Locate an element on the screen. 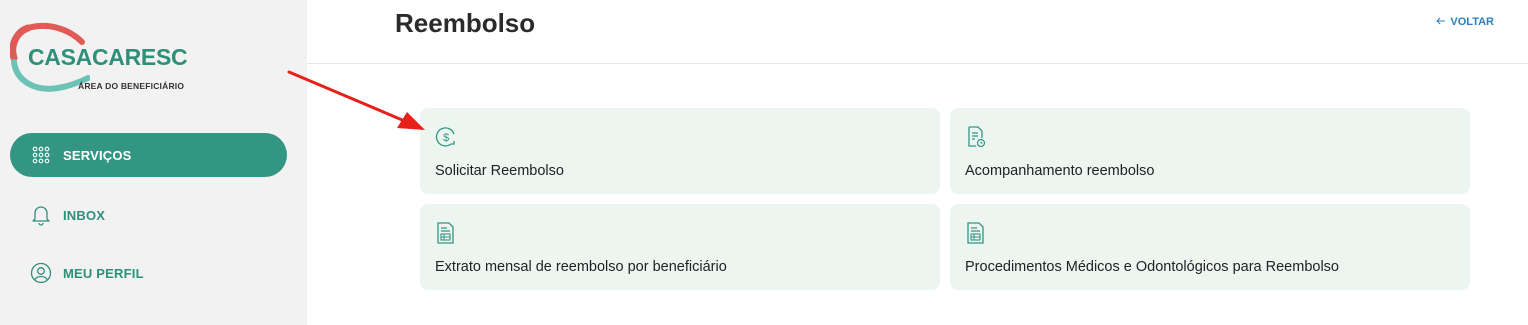 The height and width of the screenshot is (325, 1528). card-label: Solicitar Reembolso is located at coordinates (499, 171).